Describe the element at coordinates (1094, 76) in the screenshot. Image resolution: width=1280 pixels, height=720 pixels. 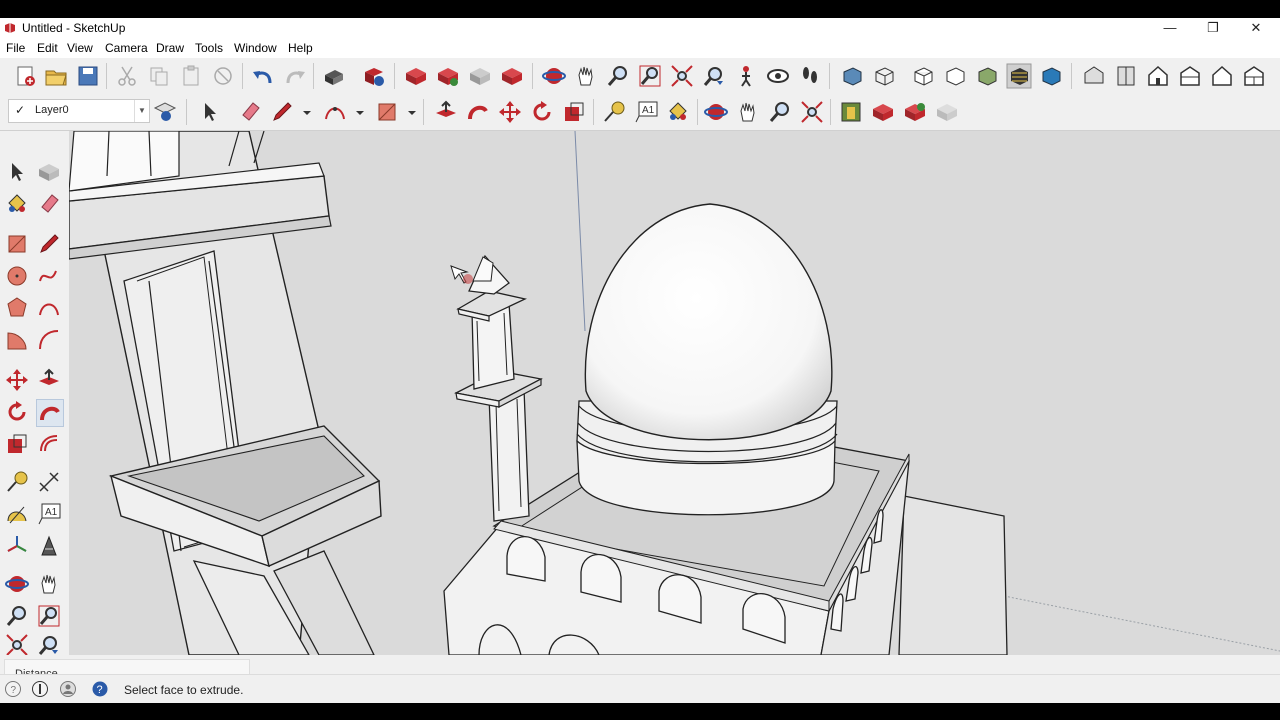
I see `iso-view-icon` at that location.